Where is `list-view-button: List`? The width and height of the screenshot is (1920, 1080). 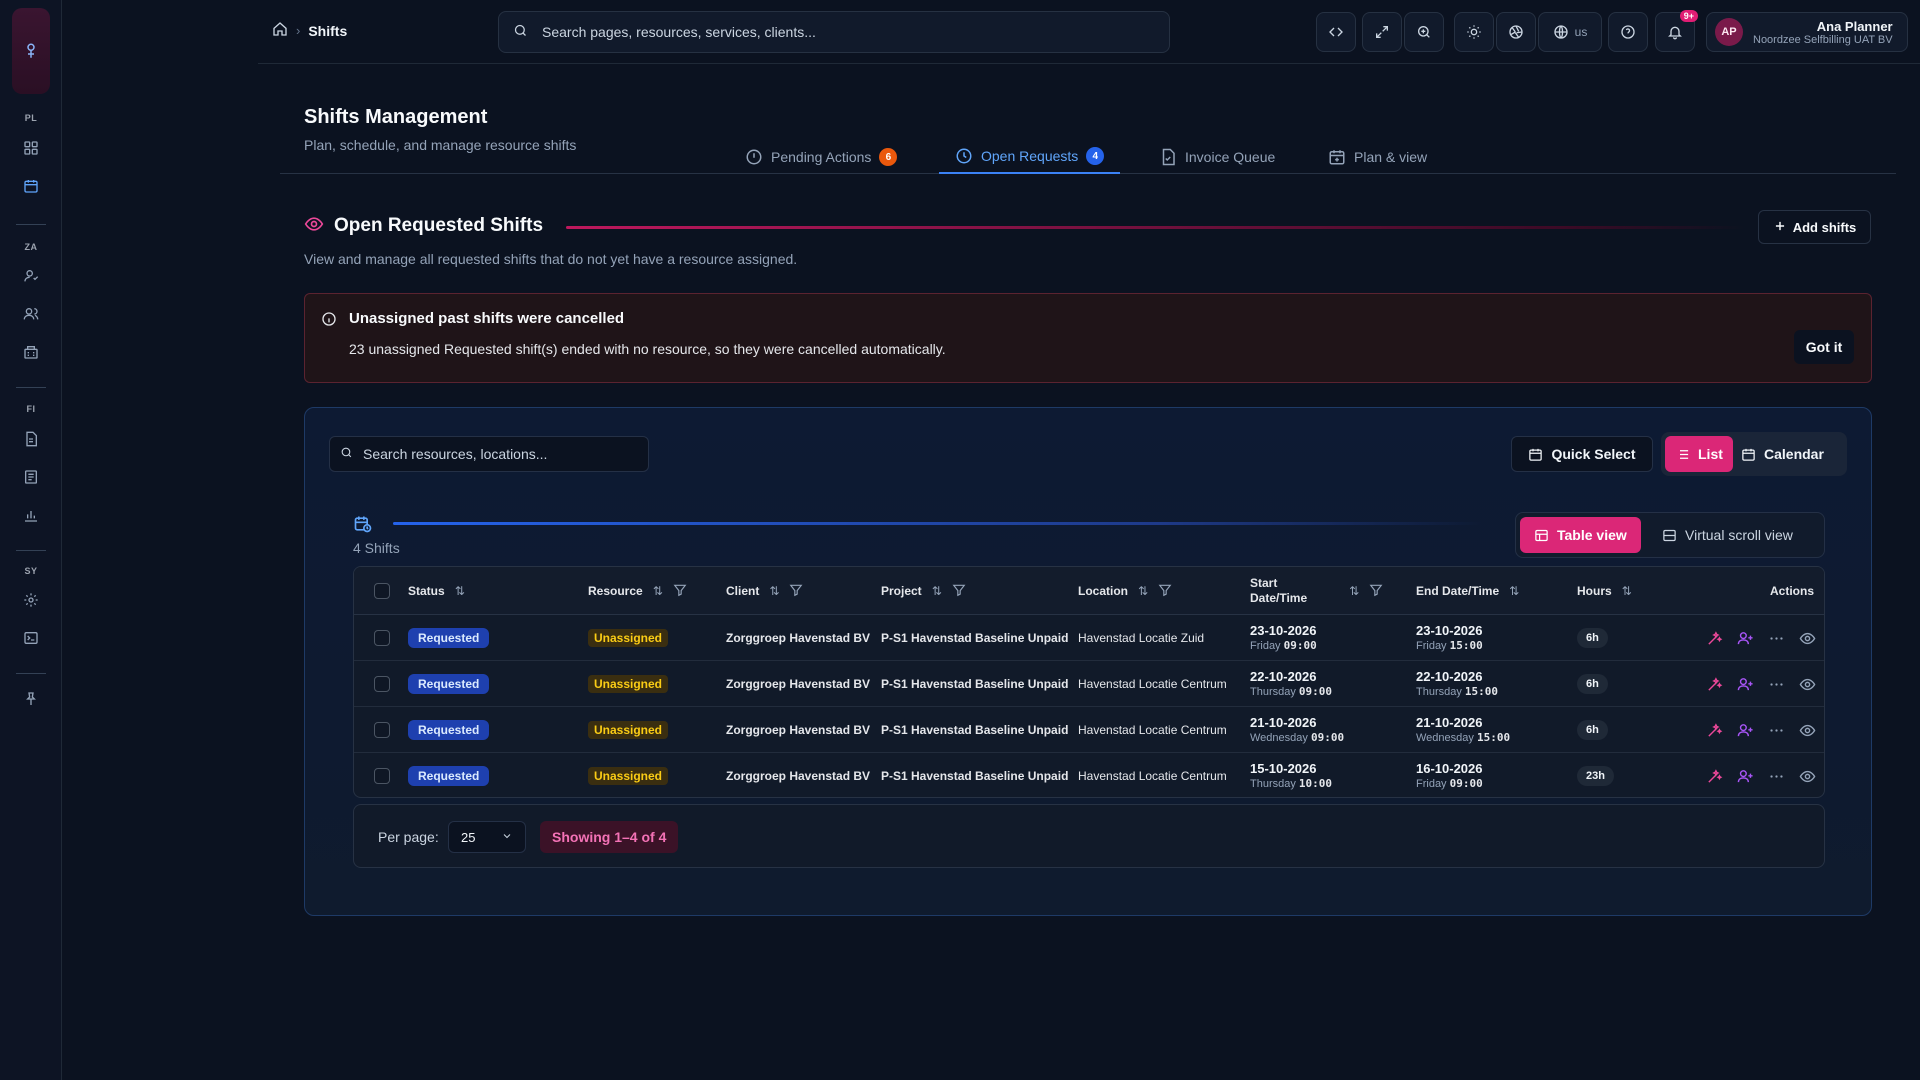
list-view-button: List is located at coordinates (1699, 454).